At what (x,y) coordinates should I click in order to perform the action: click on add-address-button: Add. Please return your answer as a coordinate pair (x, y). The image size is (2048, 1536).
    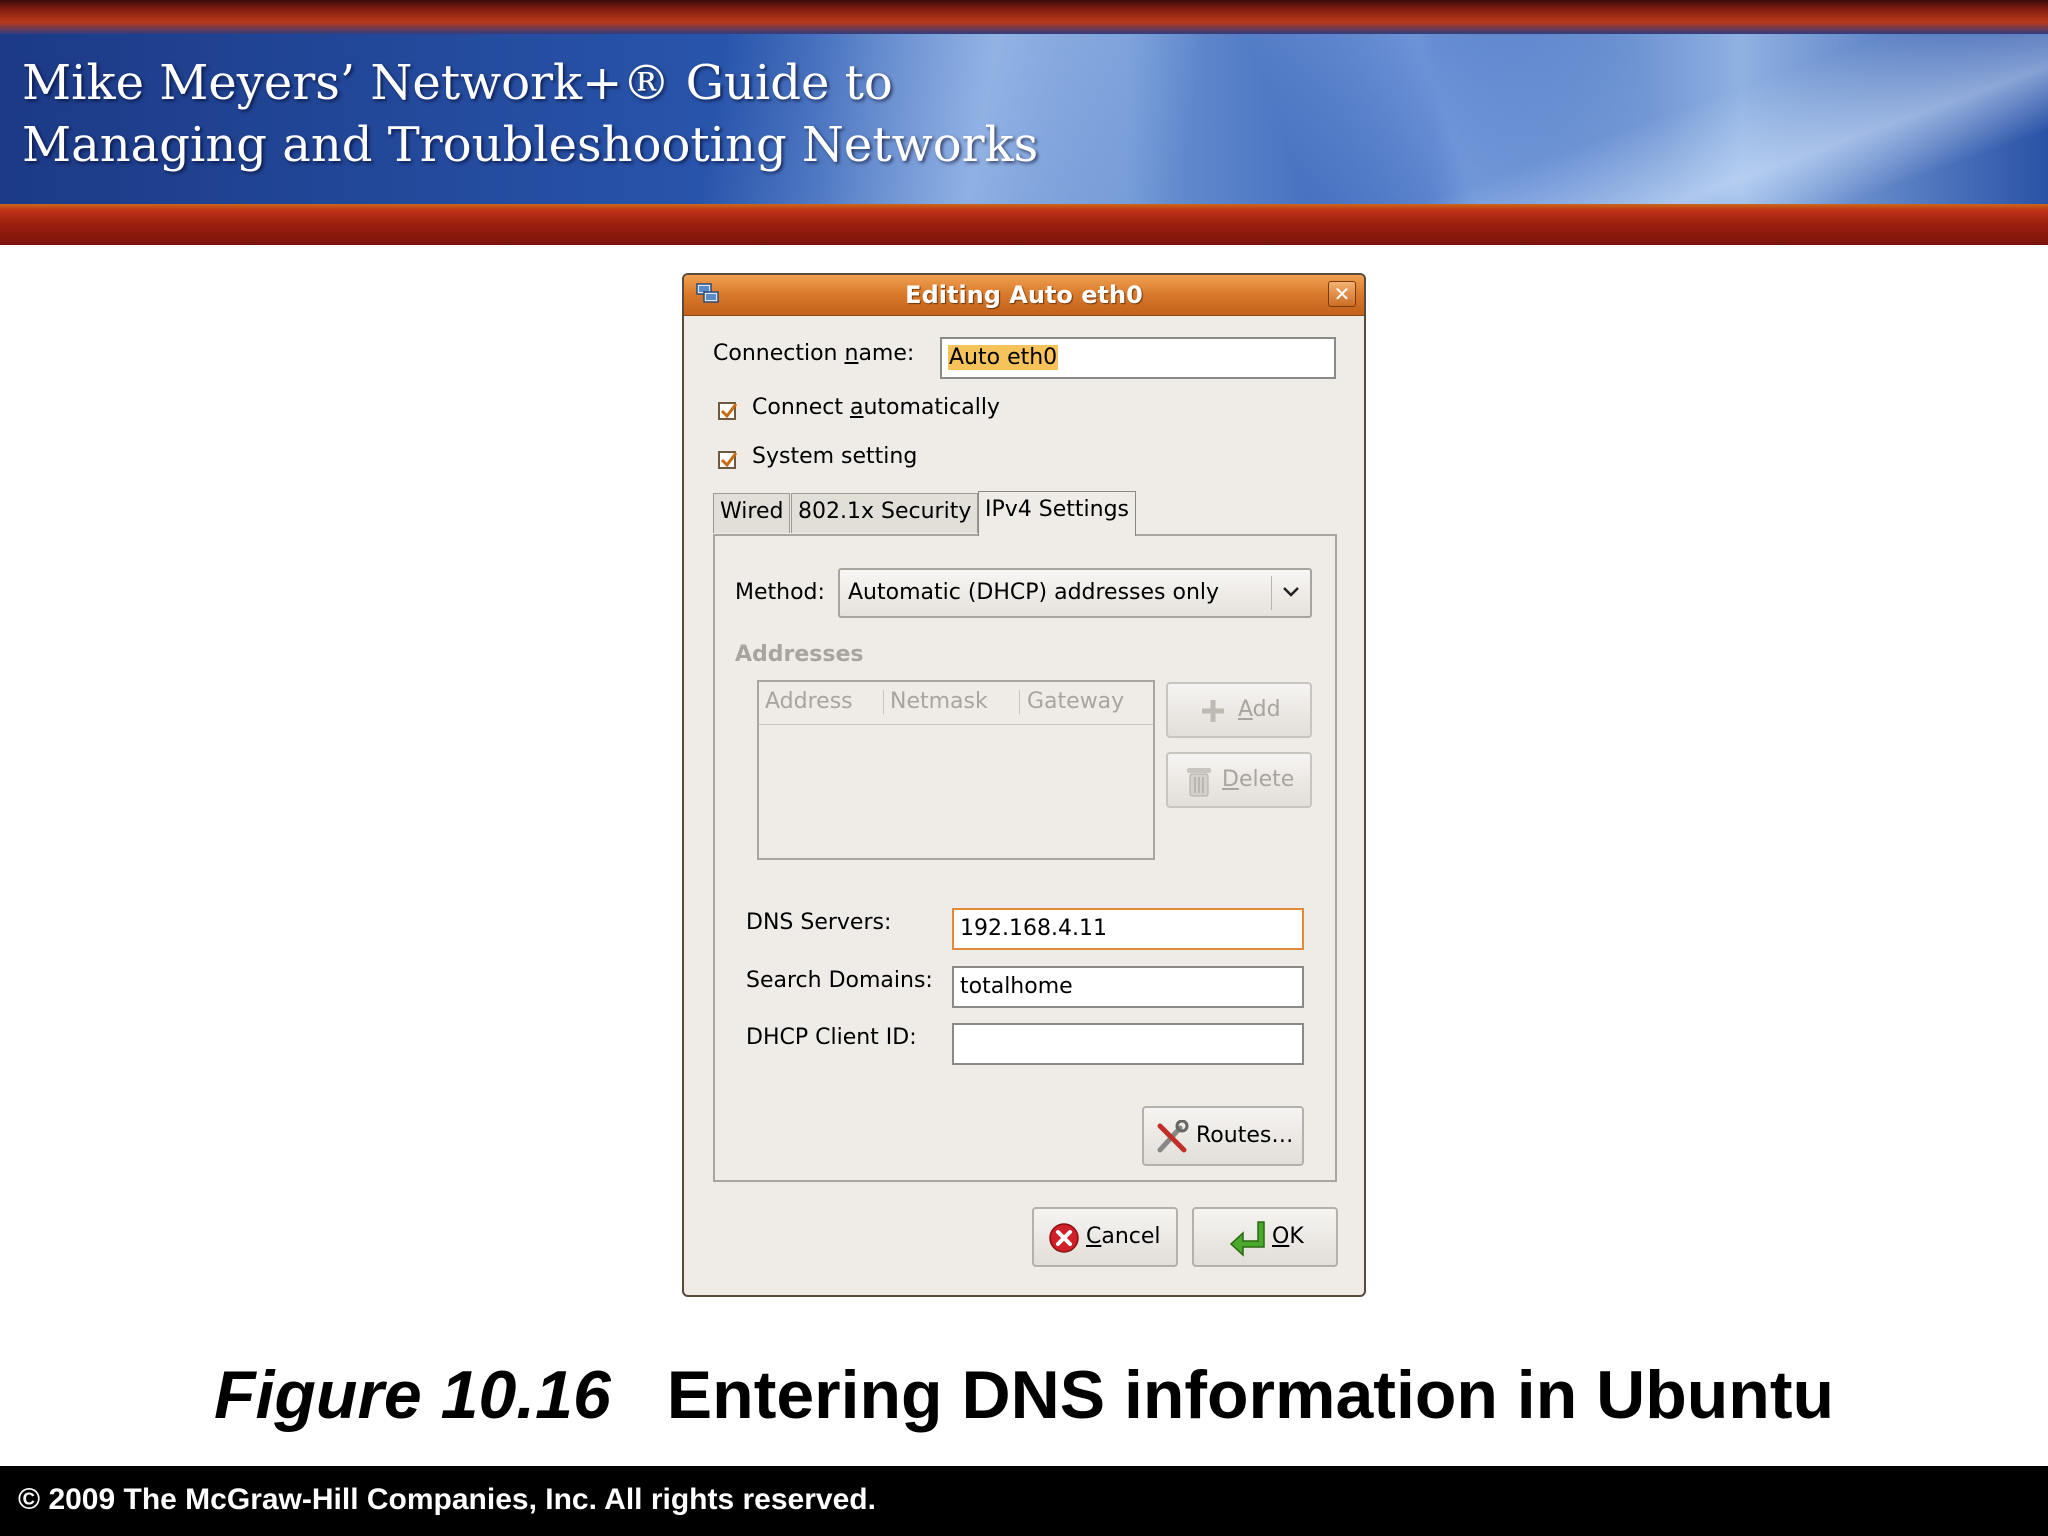
    Looking at the image, I should click on (1239, 710).